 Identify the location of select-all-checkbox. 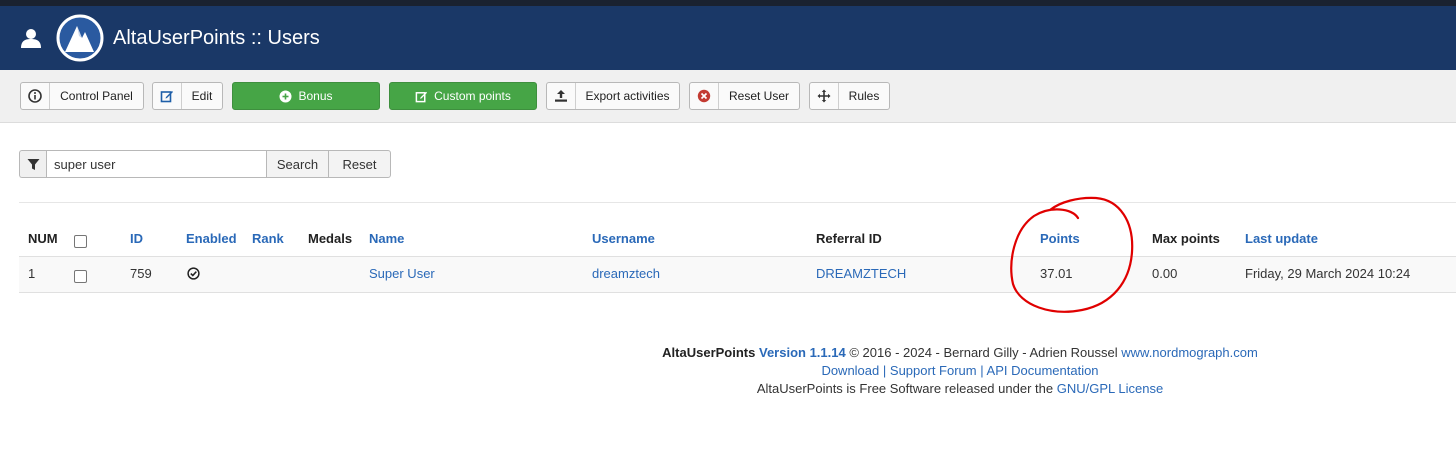
(80, 241).